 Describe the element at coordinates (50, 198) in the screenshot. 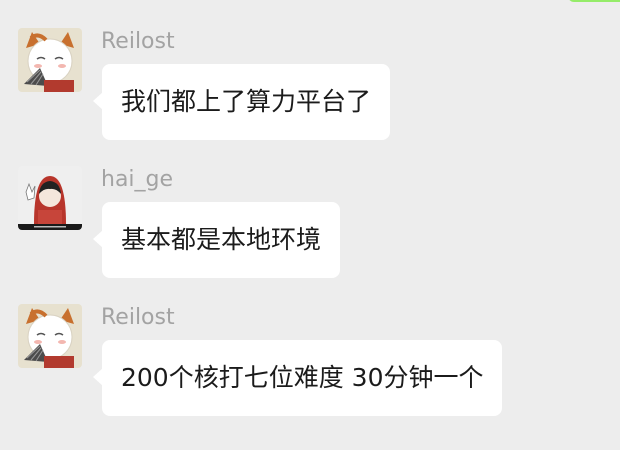

I see `avatar-hoodie-icon` at that location.